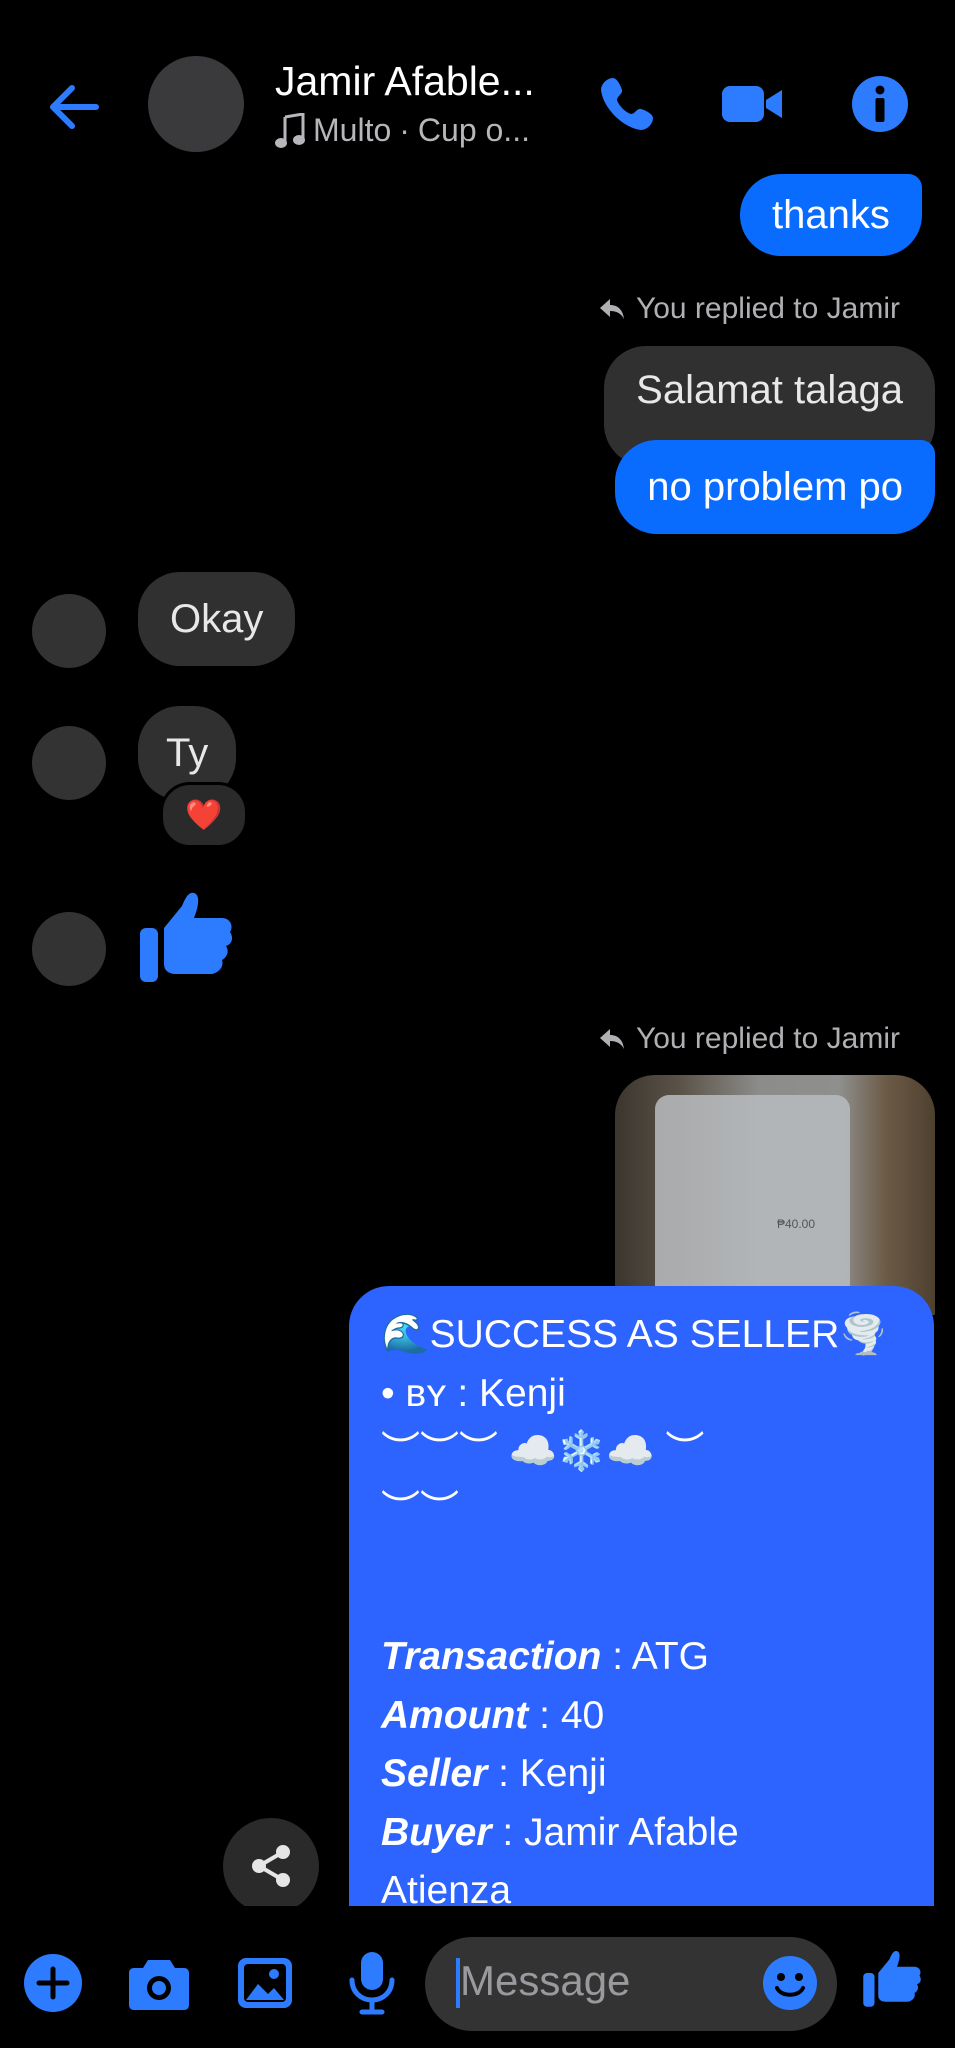 Image resolution: width=955 pixels, height=2048 pixels. I want to click on card-row-transaction: Transaction : ATG, so click(641, 1657).